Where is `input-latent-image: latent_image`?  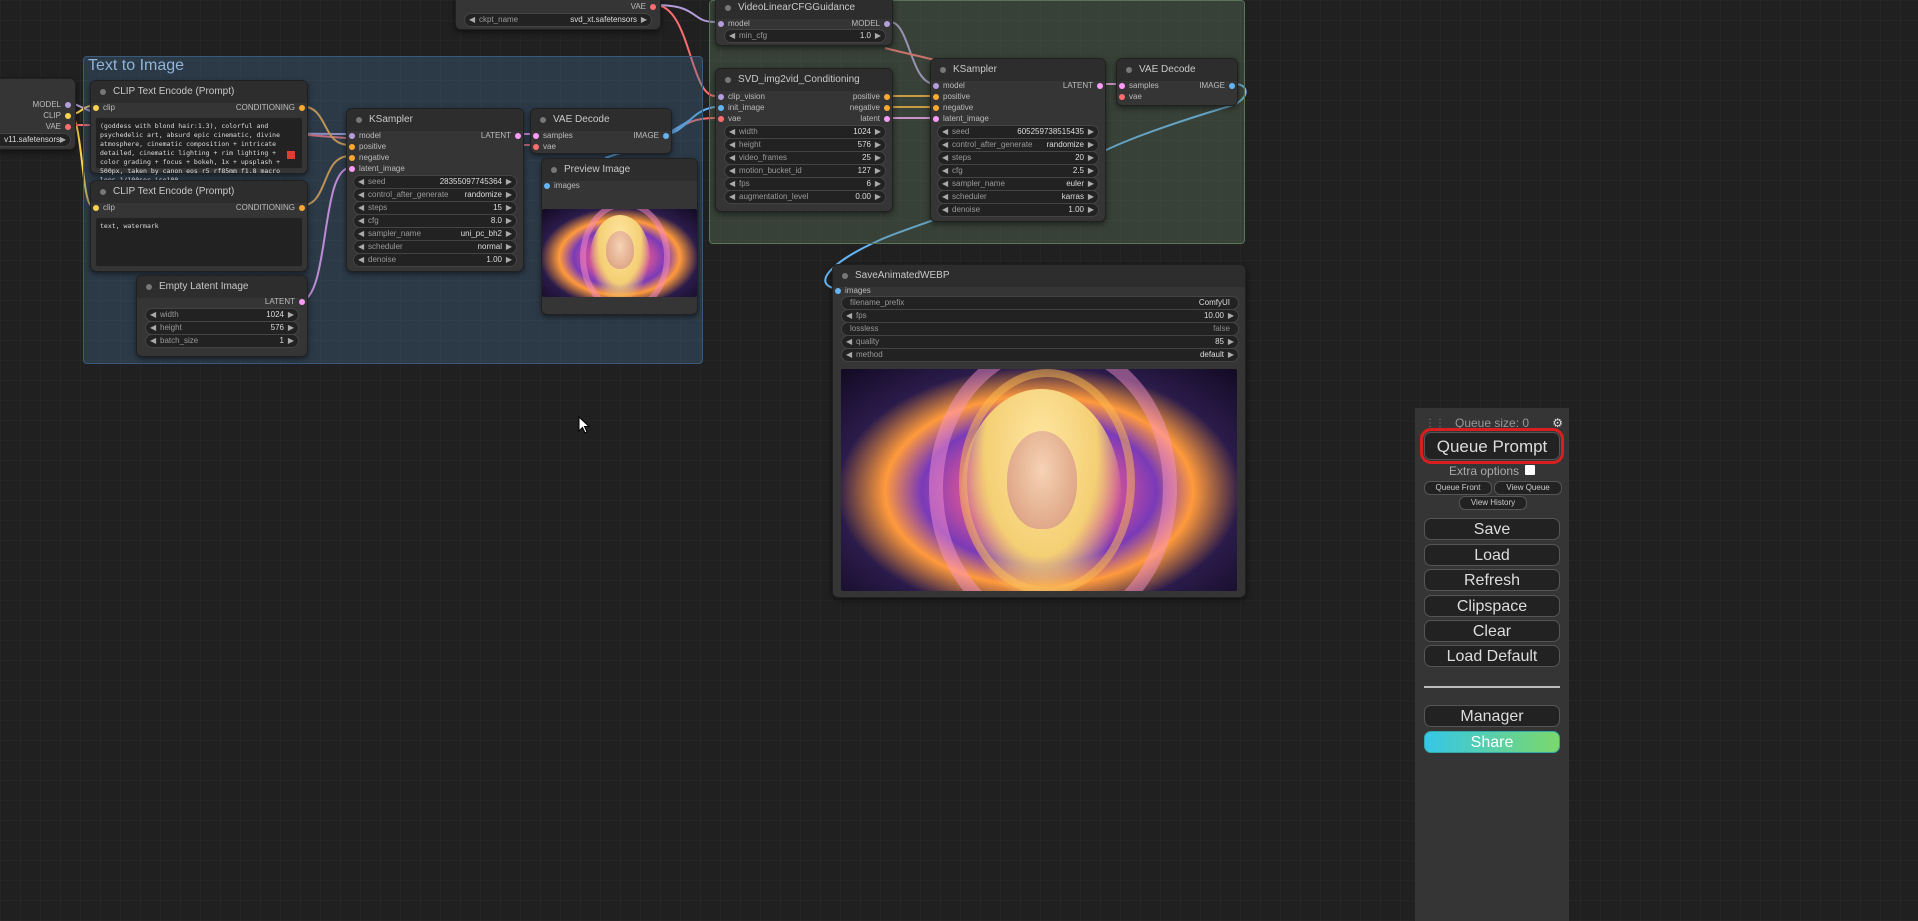 input-latent-image: latent_image is located at coordinates (377, 169).